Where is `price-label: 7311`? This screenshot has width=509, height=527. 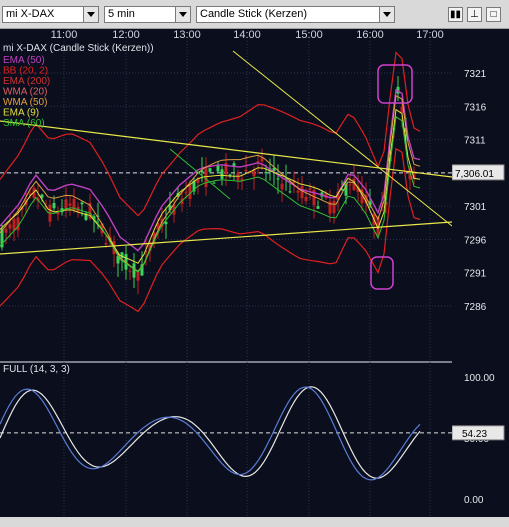
price-label: 7311 is located at coordinates (475, 141).